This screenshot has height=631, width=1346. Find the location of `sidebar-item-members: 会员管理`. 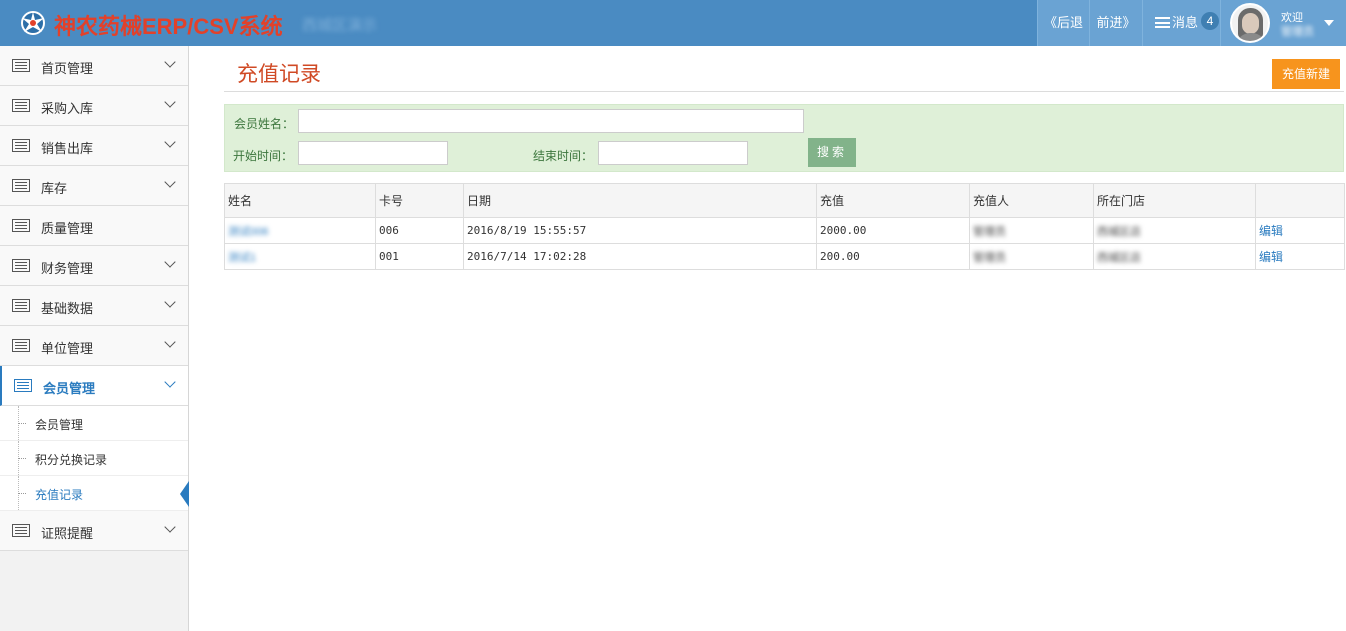

sidebar-item-members: 会员管理 is located at coordinates (94, 386).